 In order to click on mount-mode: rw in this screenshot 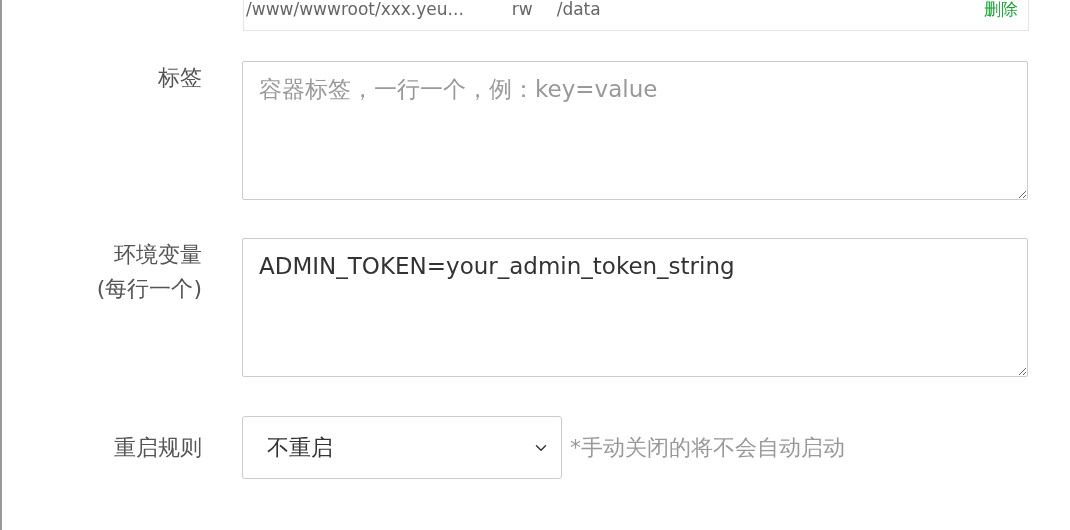, I will do `click(522, 9)`.